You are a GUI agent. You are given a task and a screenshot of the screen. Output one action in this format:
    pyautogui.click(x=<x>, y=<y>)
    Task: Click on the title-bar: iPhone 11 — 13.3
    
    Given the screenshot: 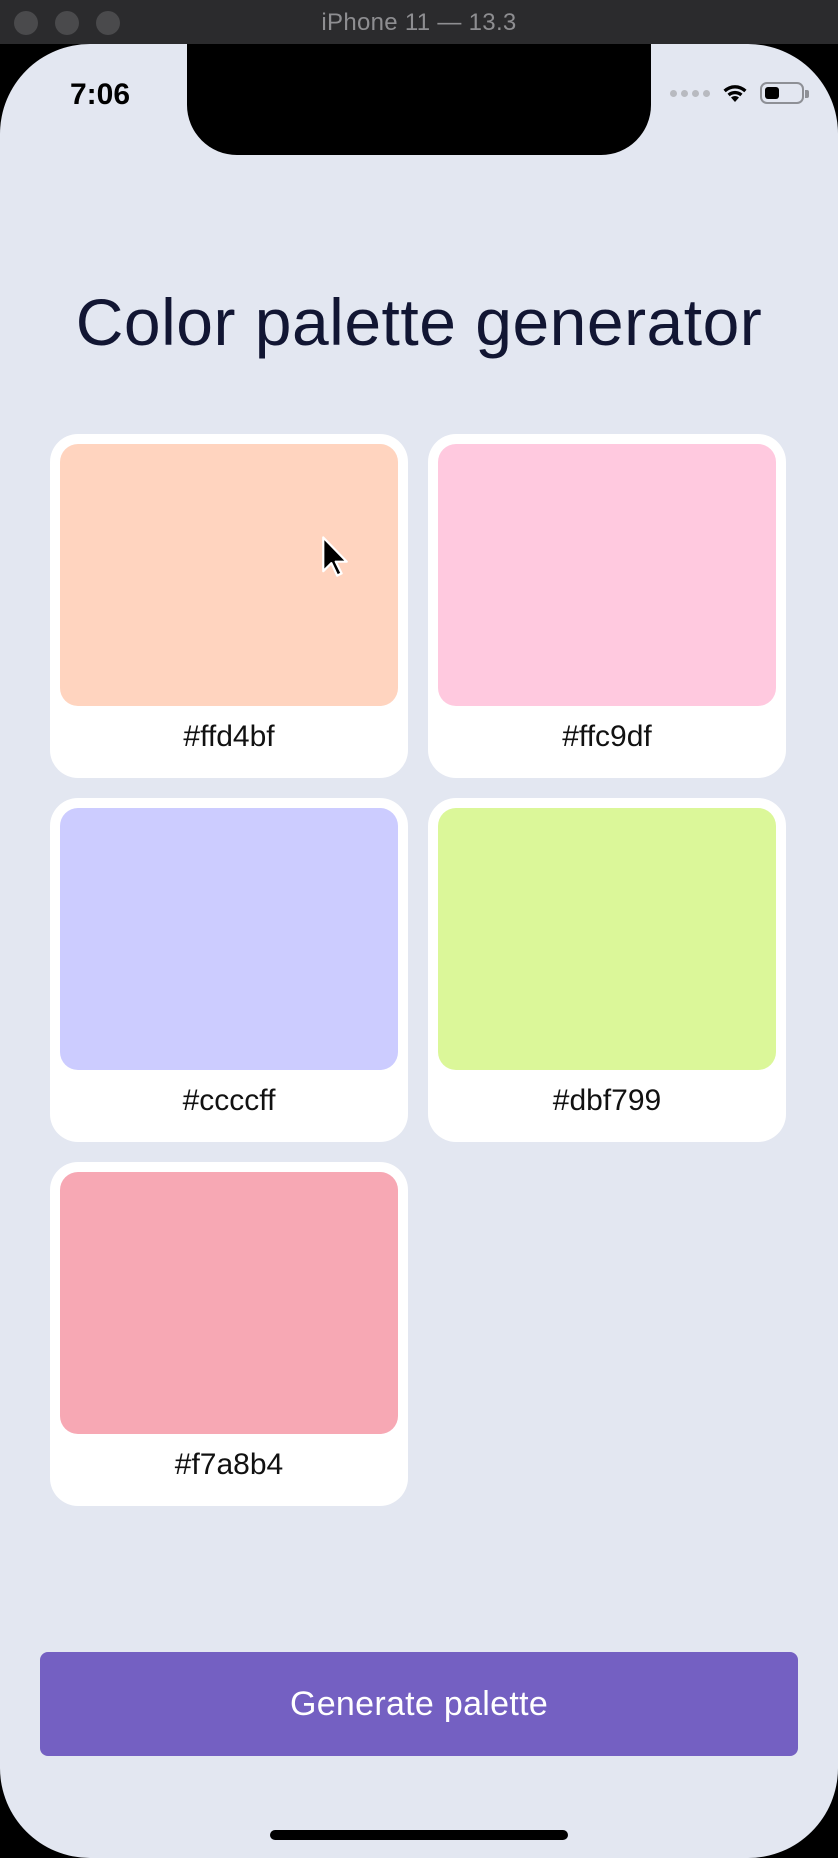 What is the action you would take?
    pyautogui.click(x=419, y=22)
    